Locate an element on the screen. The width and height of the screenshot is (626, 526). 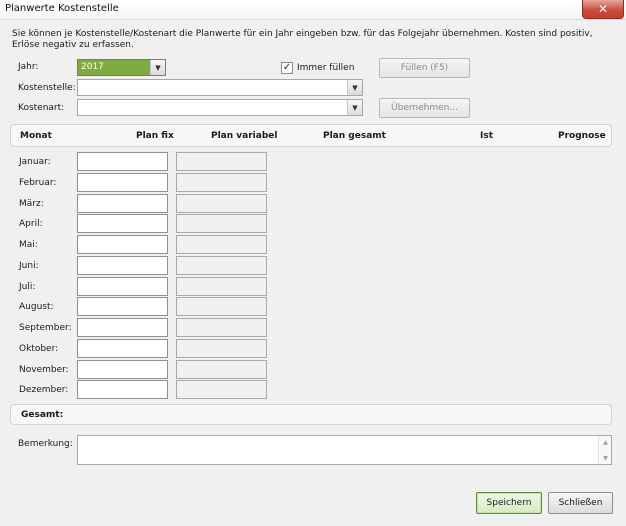
total-label: Gesamt: is located at coordinates (42, 415).